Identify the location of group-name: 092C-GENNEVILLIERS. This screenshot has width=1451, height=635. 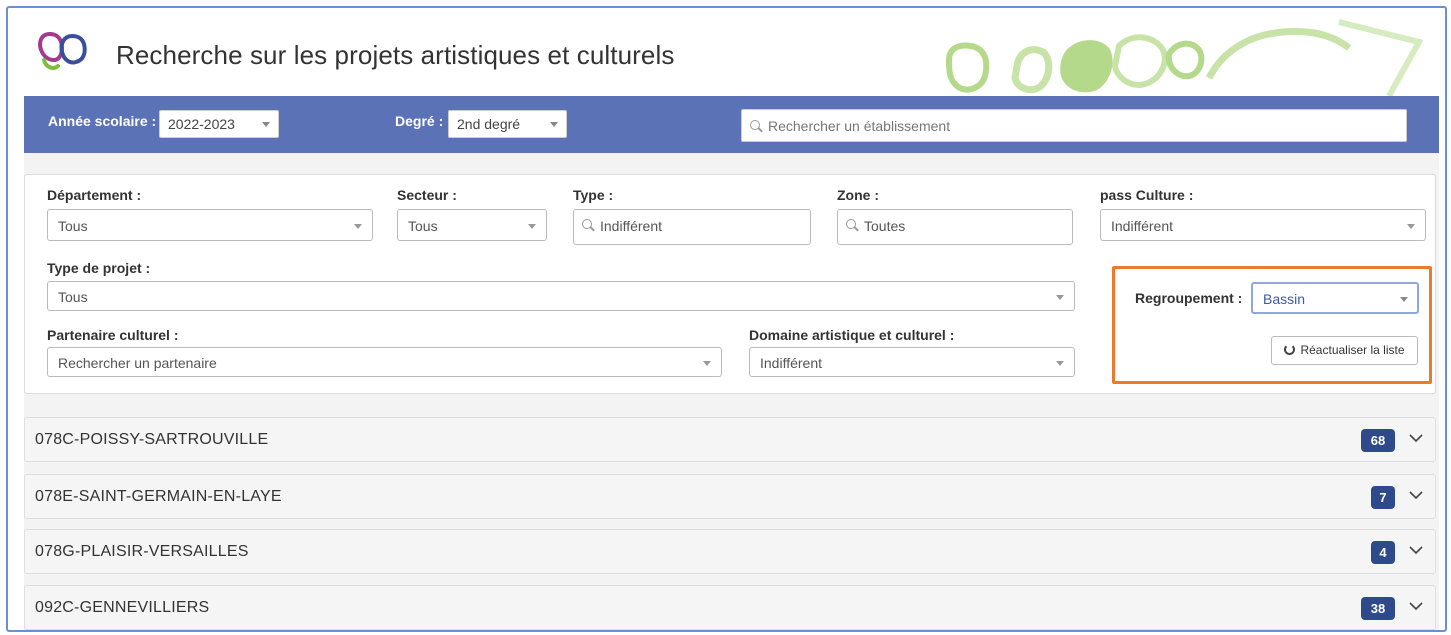
(122, 607).